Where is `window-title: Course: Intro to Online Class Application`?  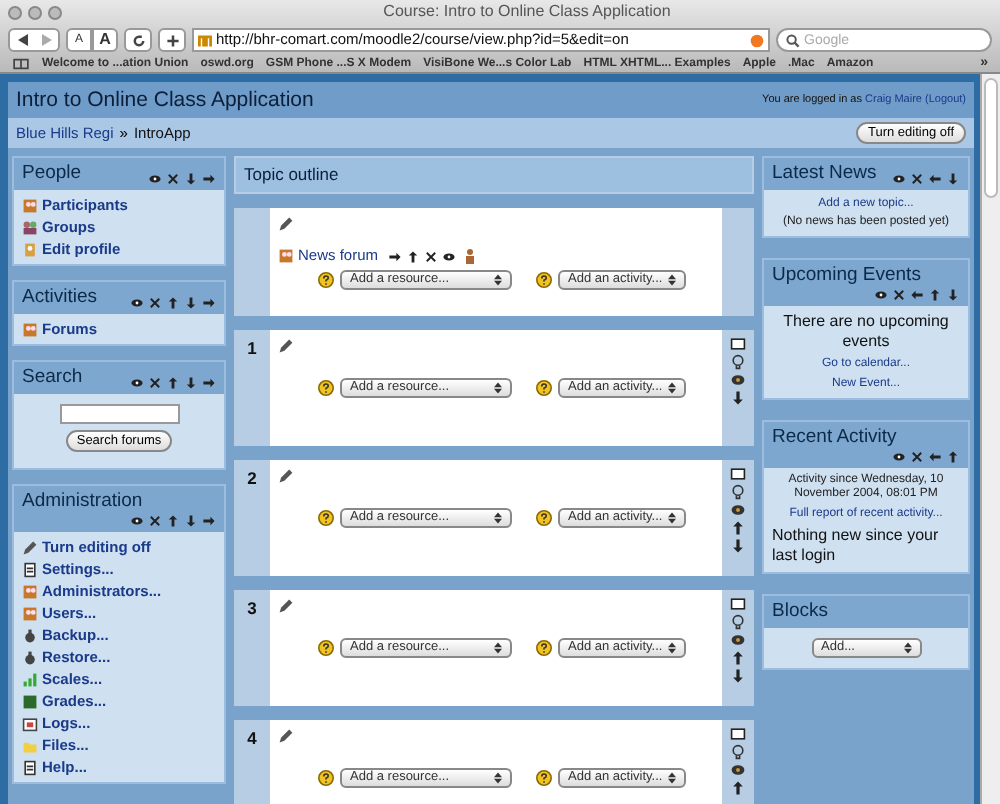 window-title: Course: Intro to Online Class Application is located at coordinates (527, 12).